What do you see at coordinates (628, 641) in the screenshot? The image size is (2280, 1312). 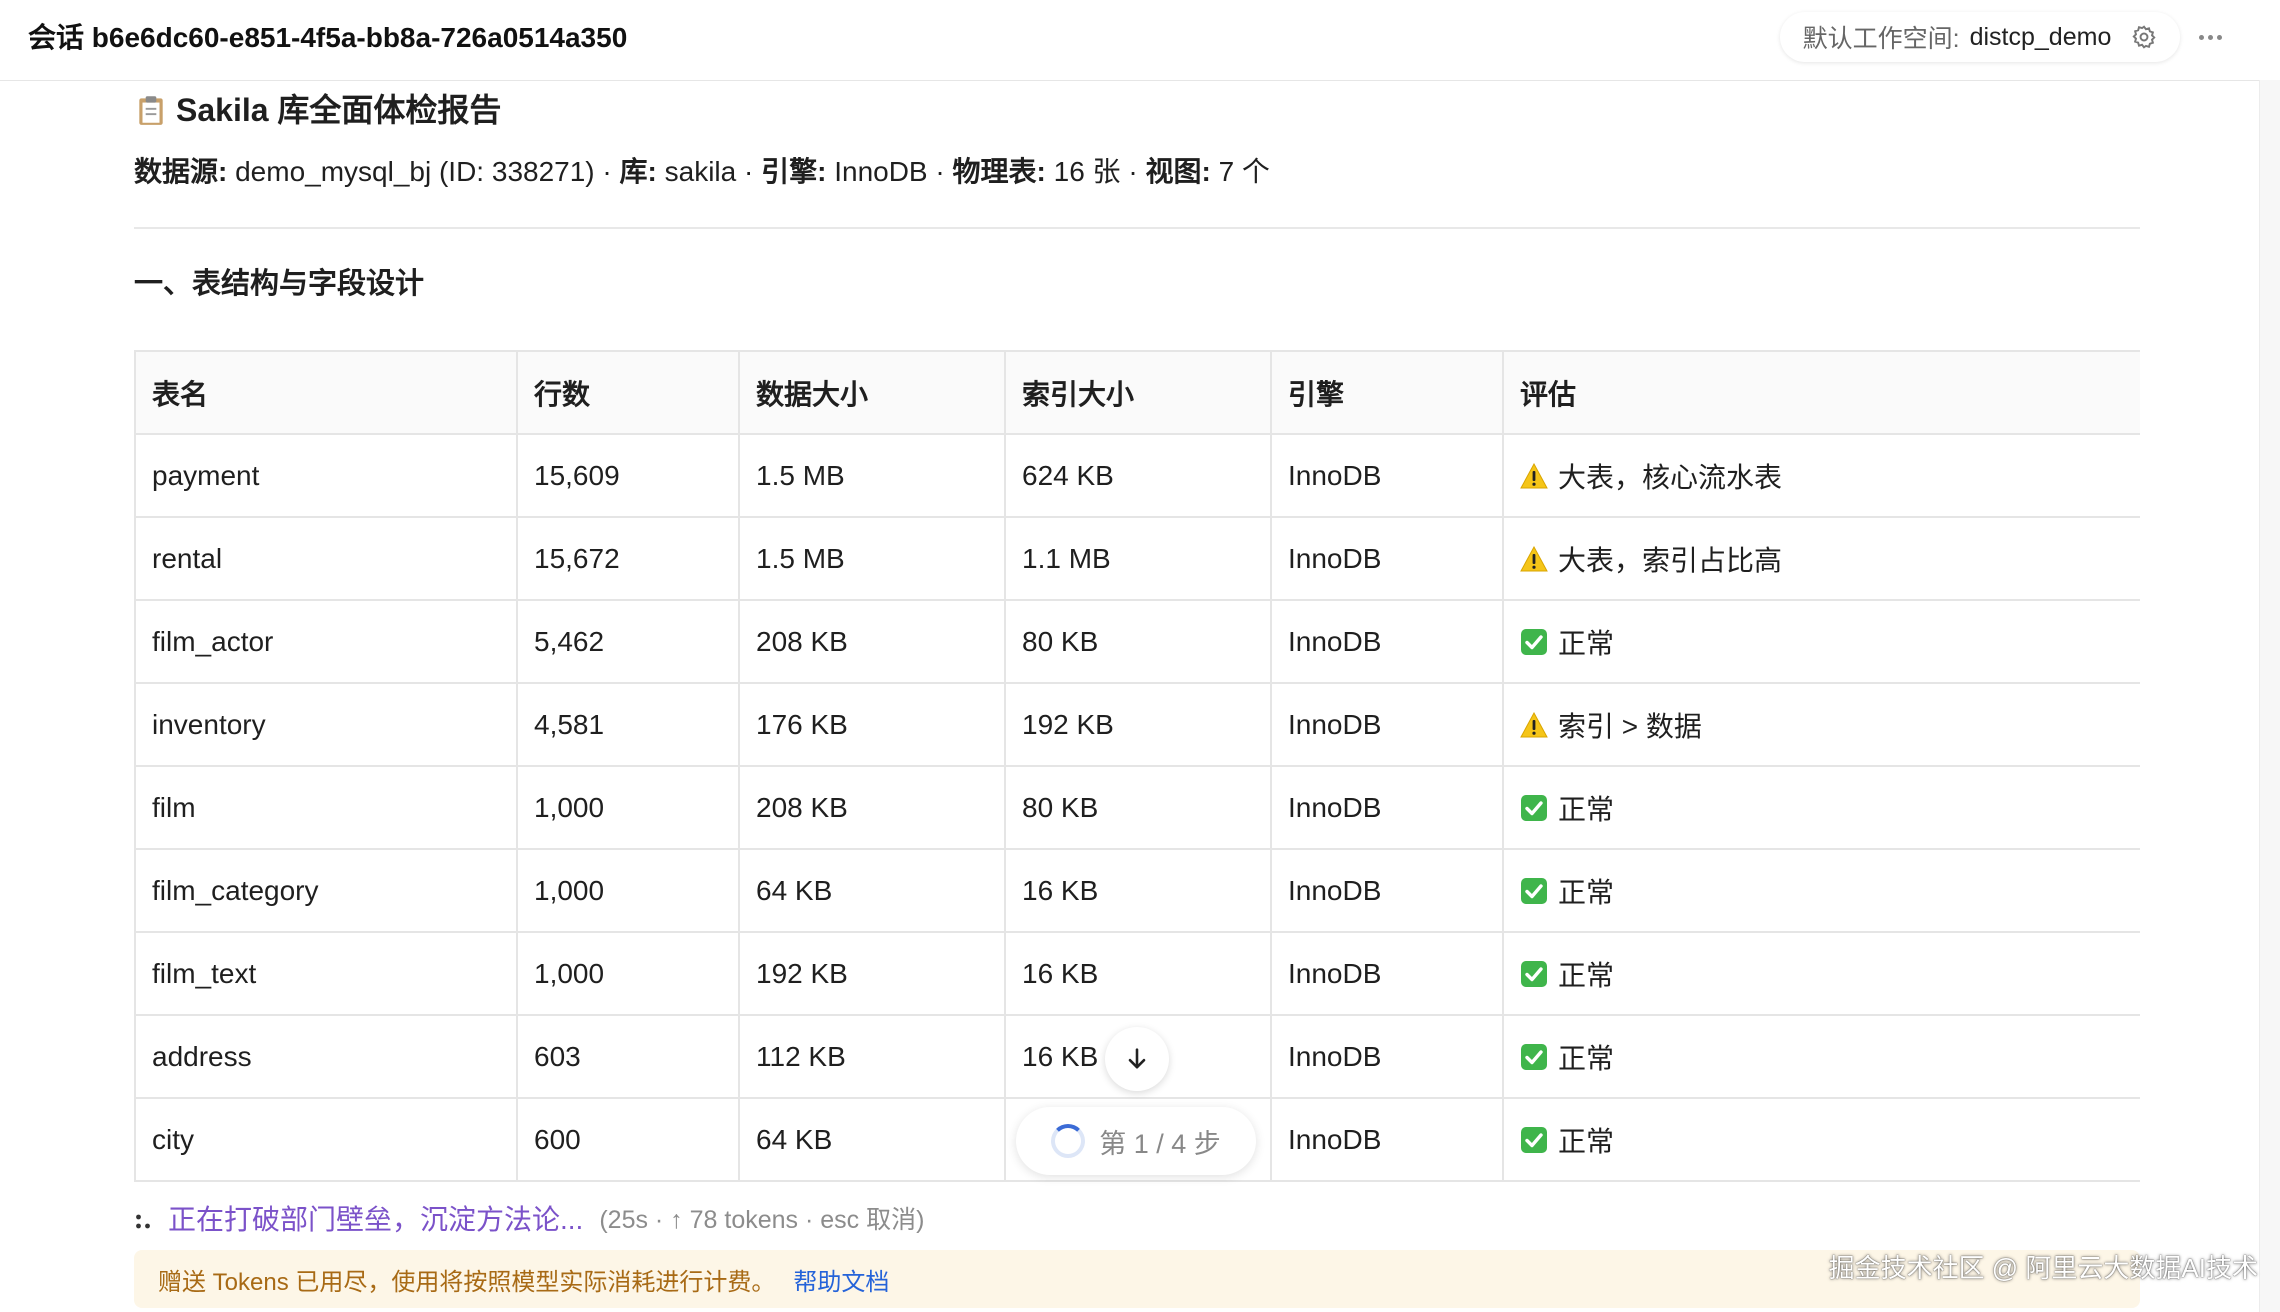 I see `cell-row-count: 5,462` at bounding box center [628, 641].